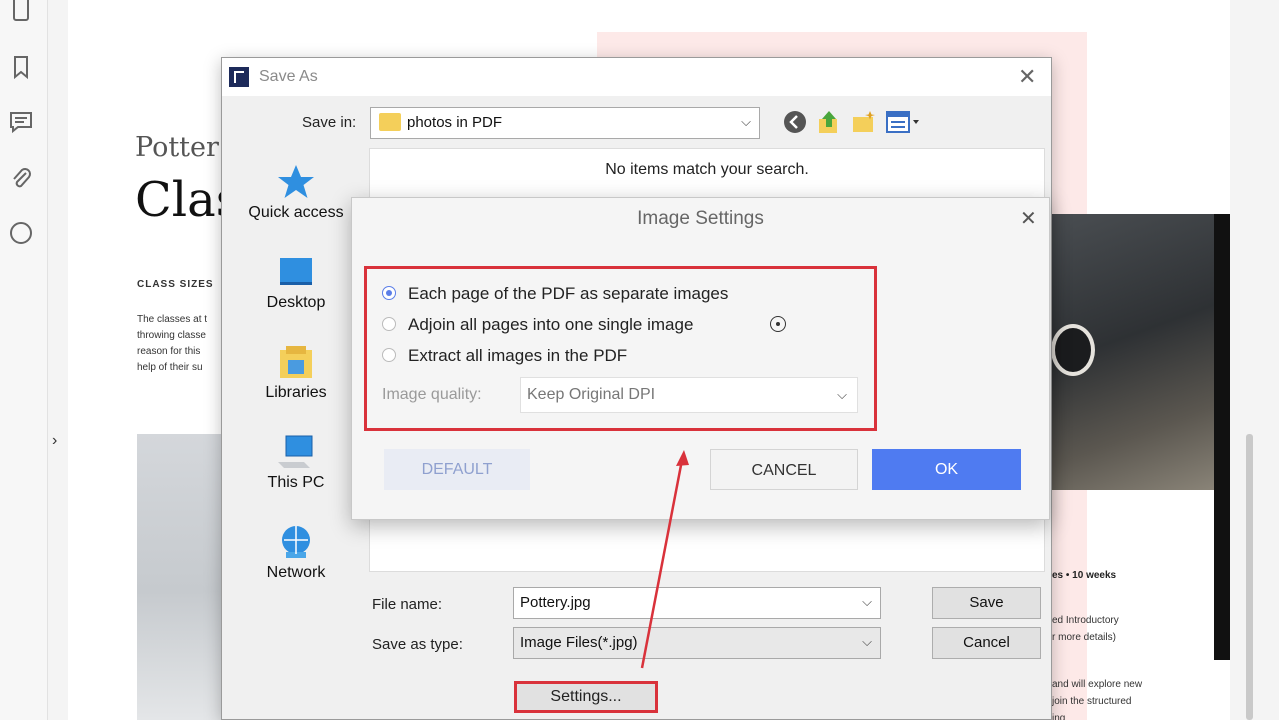 This screenshot has width=1279, height=720. What do you see at coordinates (829, 122) in the screenshot?
I see `up-folder-icon` at bounding box center [829, 122].